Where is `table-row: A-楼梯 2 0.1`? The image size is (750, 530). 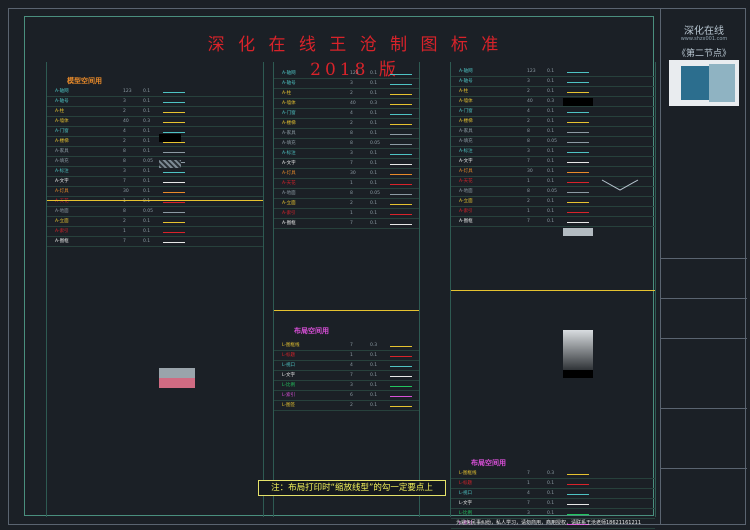 table-row: A-楼梯 2 0.1 is located at coordinates (553, 122).